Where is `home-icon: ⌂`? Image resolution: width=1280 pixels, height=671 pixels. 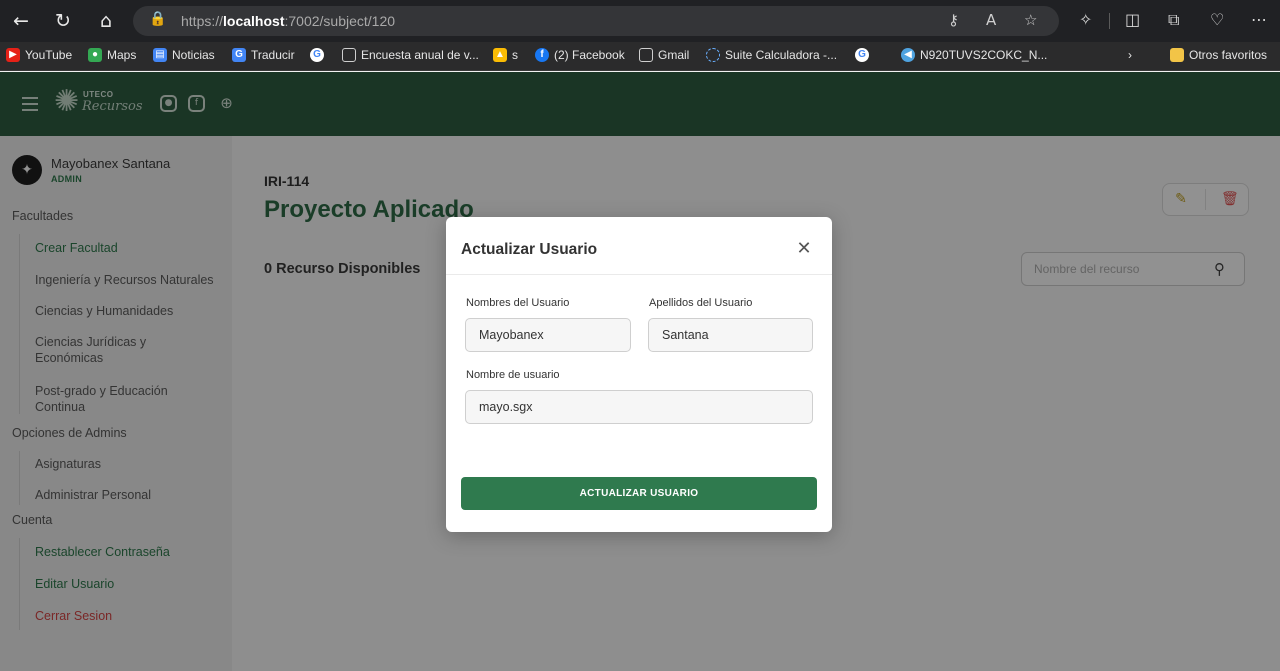 home-icon: ⌂ is located at coordinates (106, 21).